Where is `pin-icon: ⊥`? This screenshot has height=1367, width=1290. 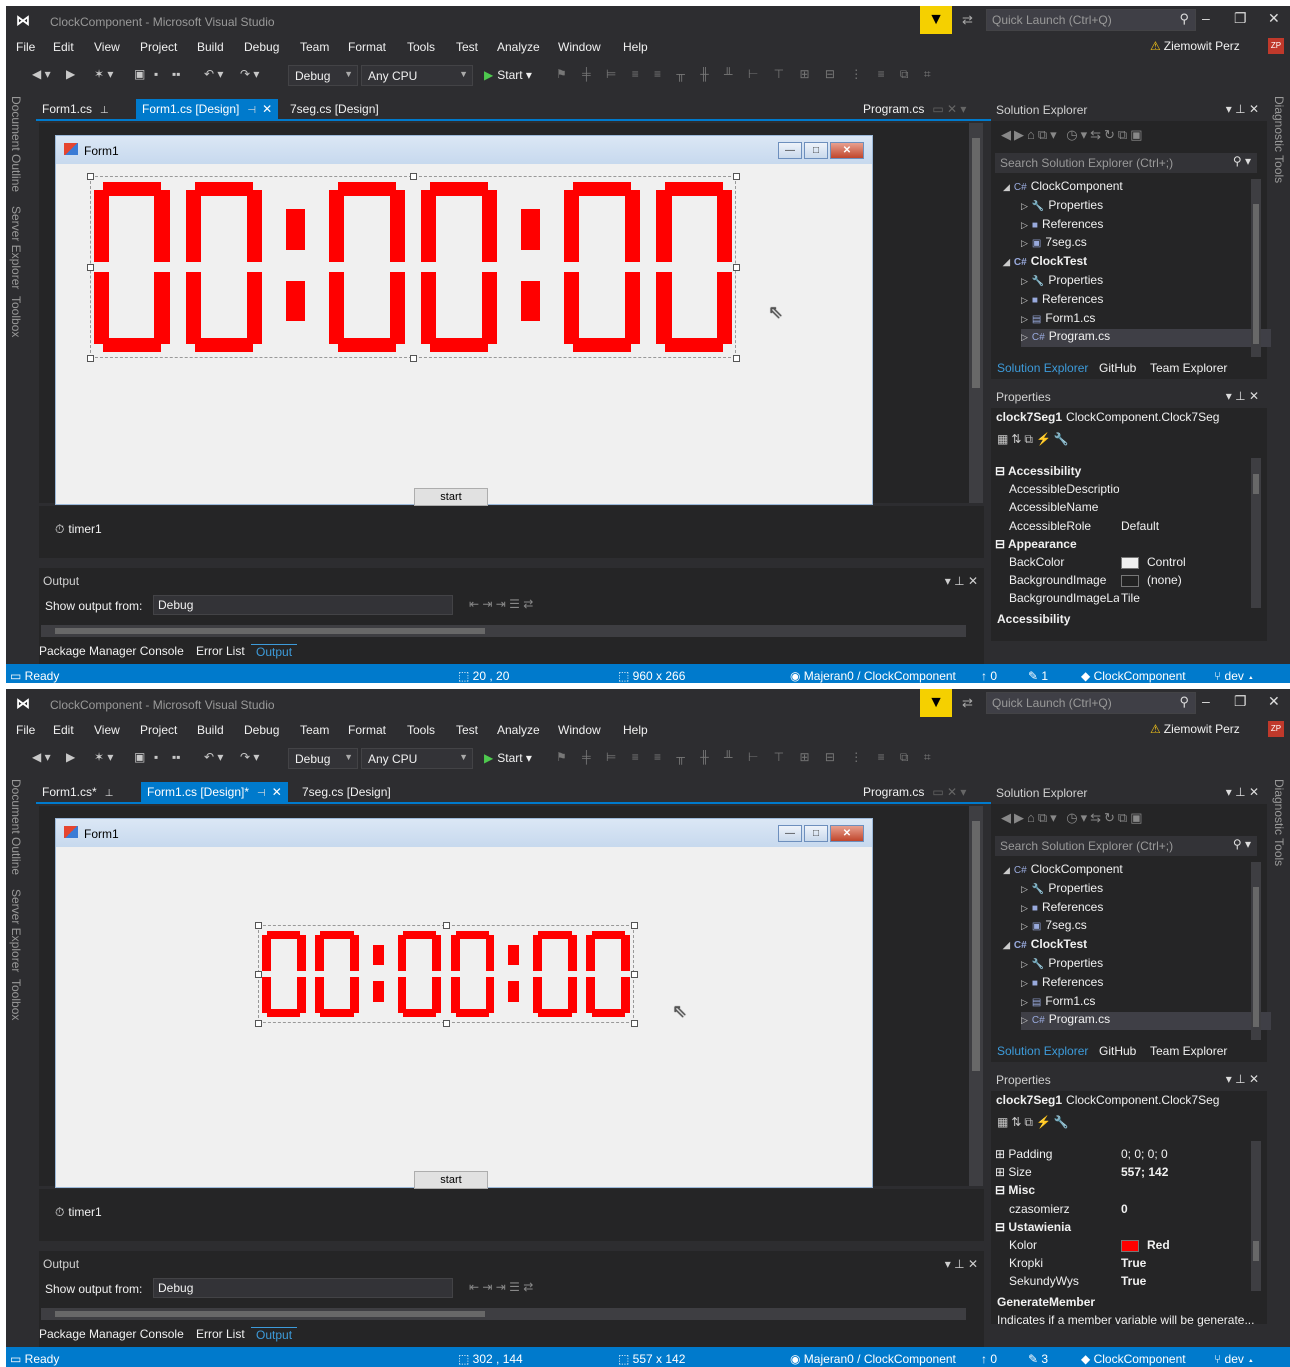
pin-icon: ⊥ is located at coordinates (104, 110).